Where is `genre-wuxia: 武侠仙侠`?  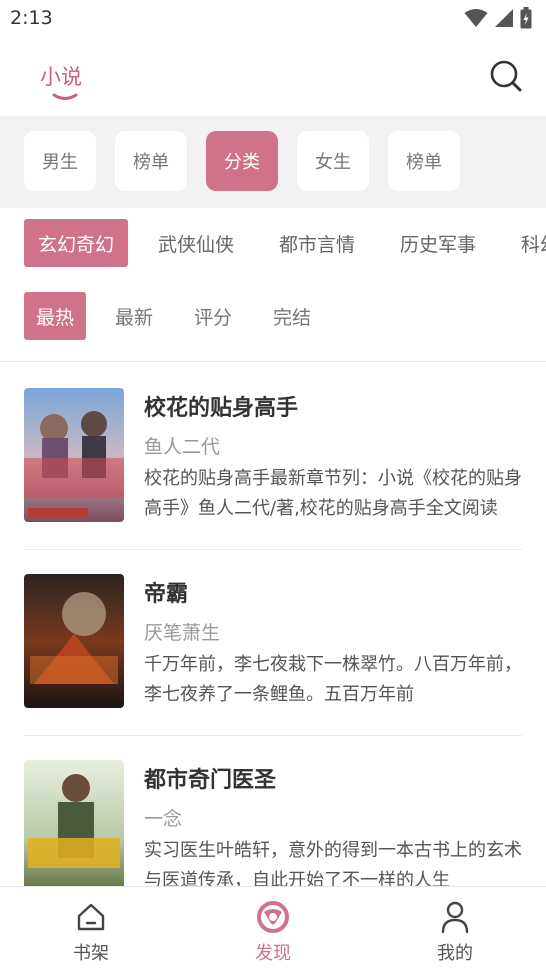
genre-wuxia: 武侠仙侠 is located at coordinates (196, 243).